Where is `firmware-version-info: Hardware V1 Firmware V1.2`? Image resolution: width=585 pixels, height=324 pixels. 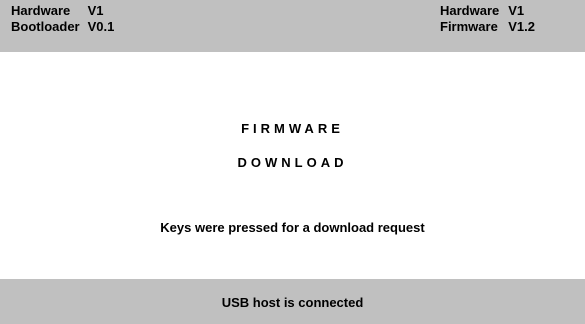 firmware-version-info: Hardware V1 Firmware V1.2 is located at coordinates (487, 19).